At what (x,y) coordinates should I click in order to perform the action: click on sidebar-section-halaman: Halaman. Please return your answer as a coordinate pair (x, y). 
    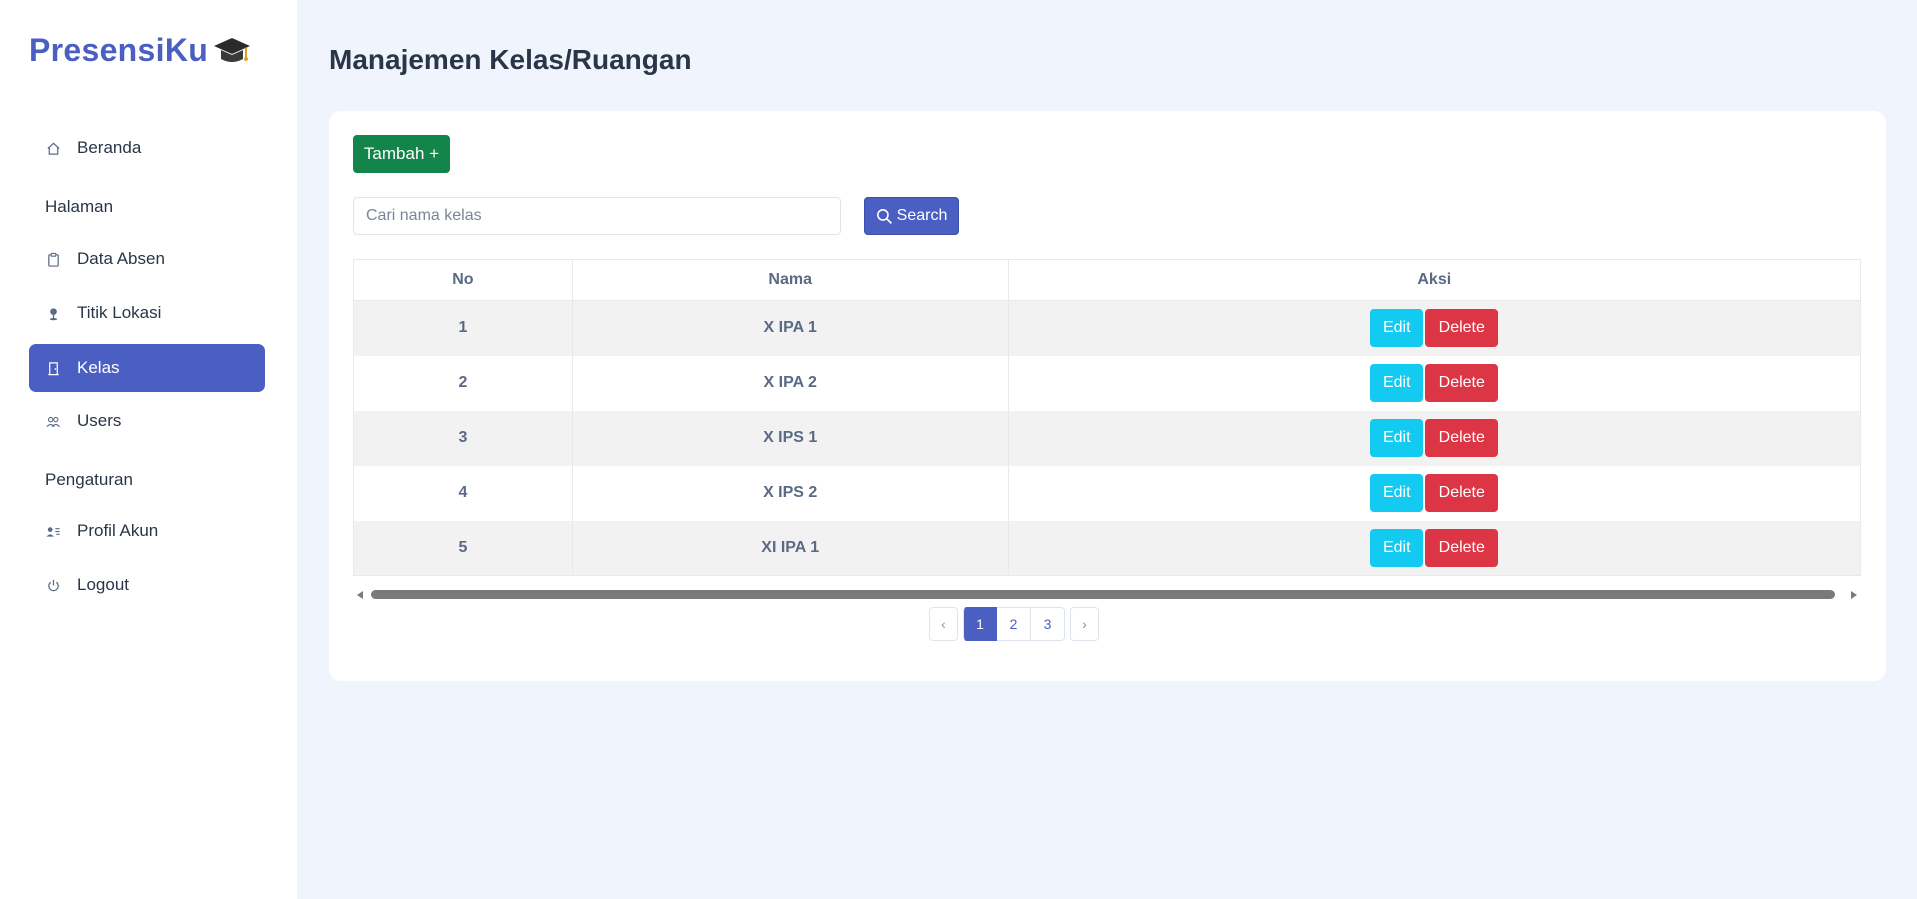
    Looking at the image, I should click on (79, 206).